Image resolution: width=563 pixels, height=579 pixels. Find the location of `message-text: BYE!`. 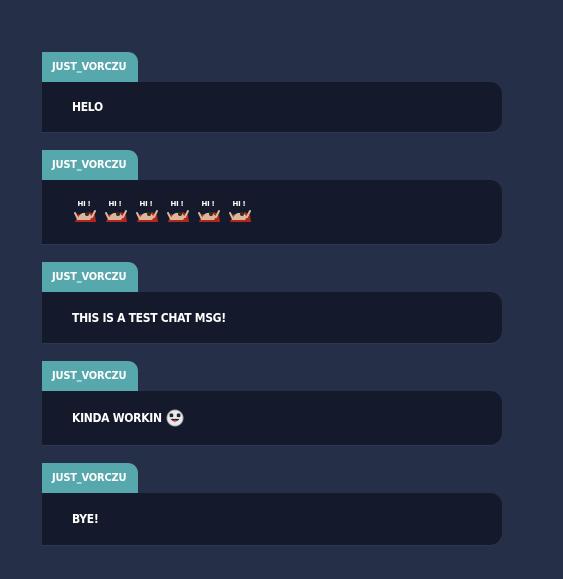

message-text: BYE! is located at coordinates (85, 519).